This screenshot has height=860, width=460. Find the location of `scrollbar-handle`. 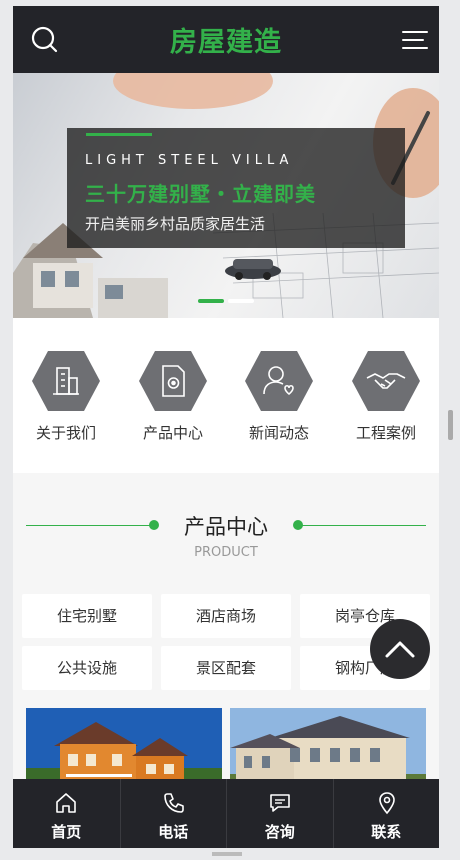

scrollbar-handle is located at coordinates (450, 425).